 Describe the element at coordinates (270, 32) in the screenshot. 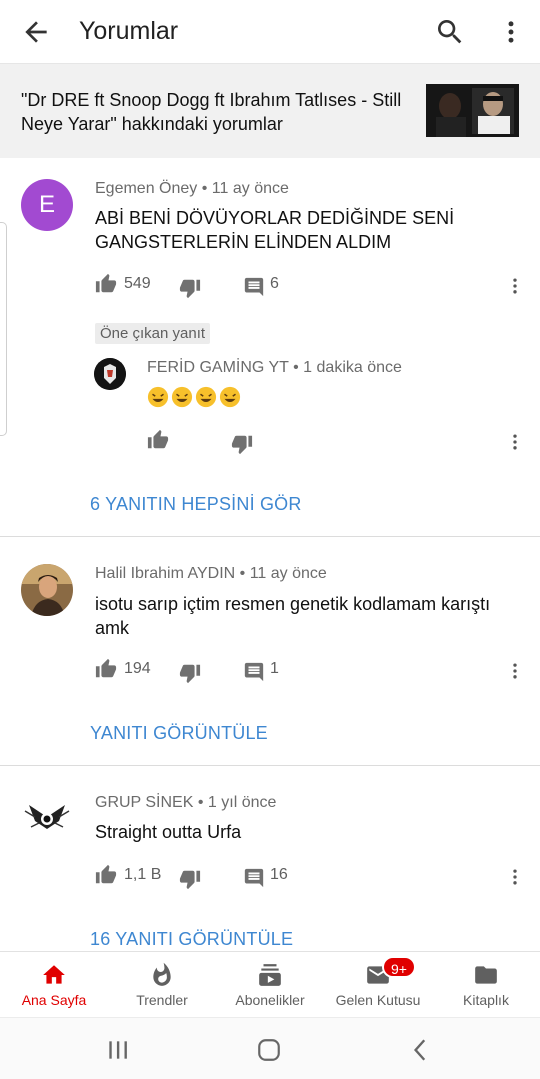

I see `app-bar: Yorumlar` at that location.